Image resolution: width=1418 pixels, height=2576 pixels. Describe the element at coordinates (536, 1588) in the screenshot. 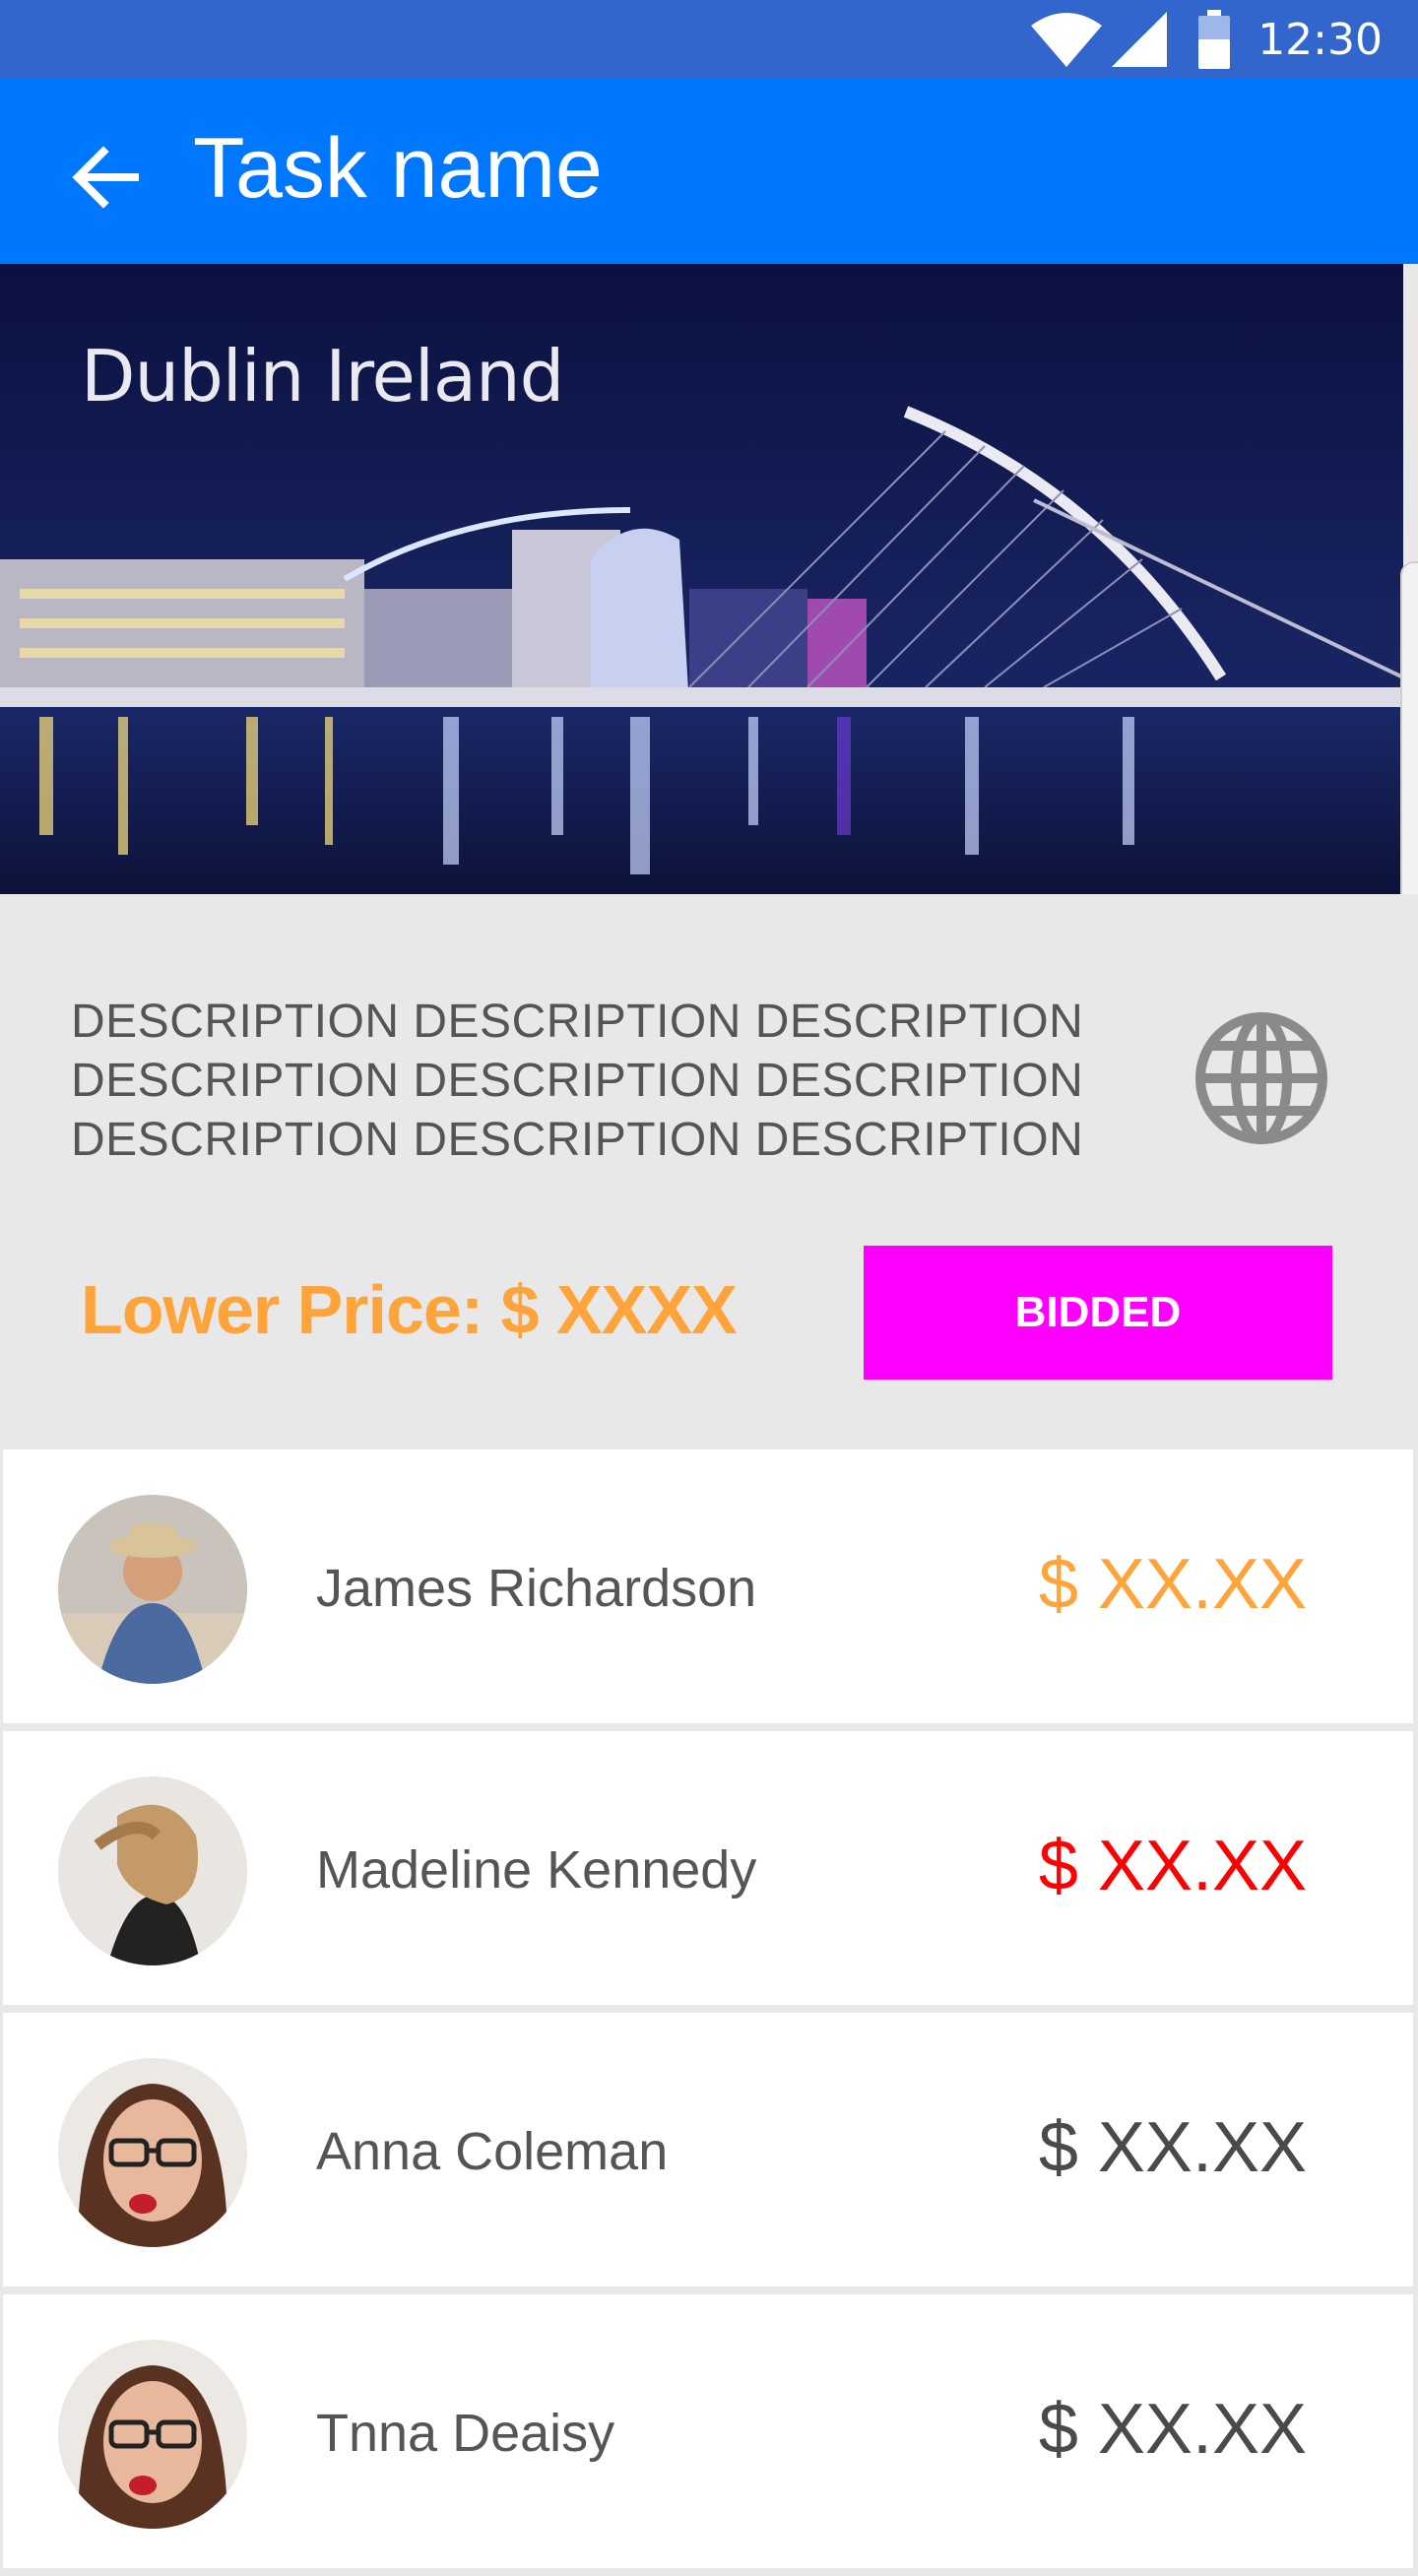

I see `bidder-name: James Richardson` at that location.